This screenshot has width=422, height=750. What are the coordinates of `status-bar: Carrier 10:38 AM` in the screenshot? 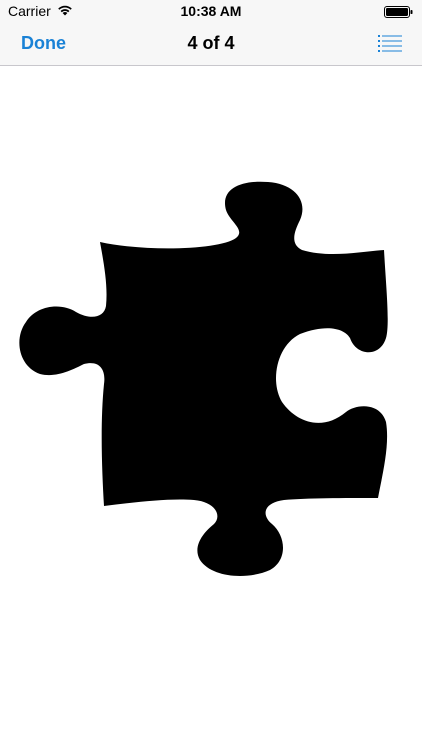 It's located at (211, 11).